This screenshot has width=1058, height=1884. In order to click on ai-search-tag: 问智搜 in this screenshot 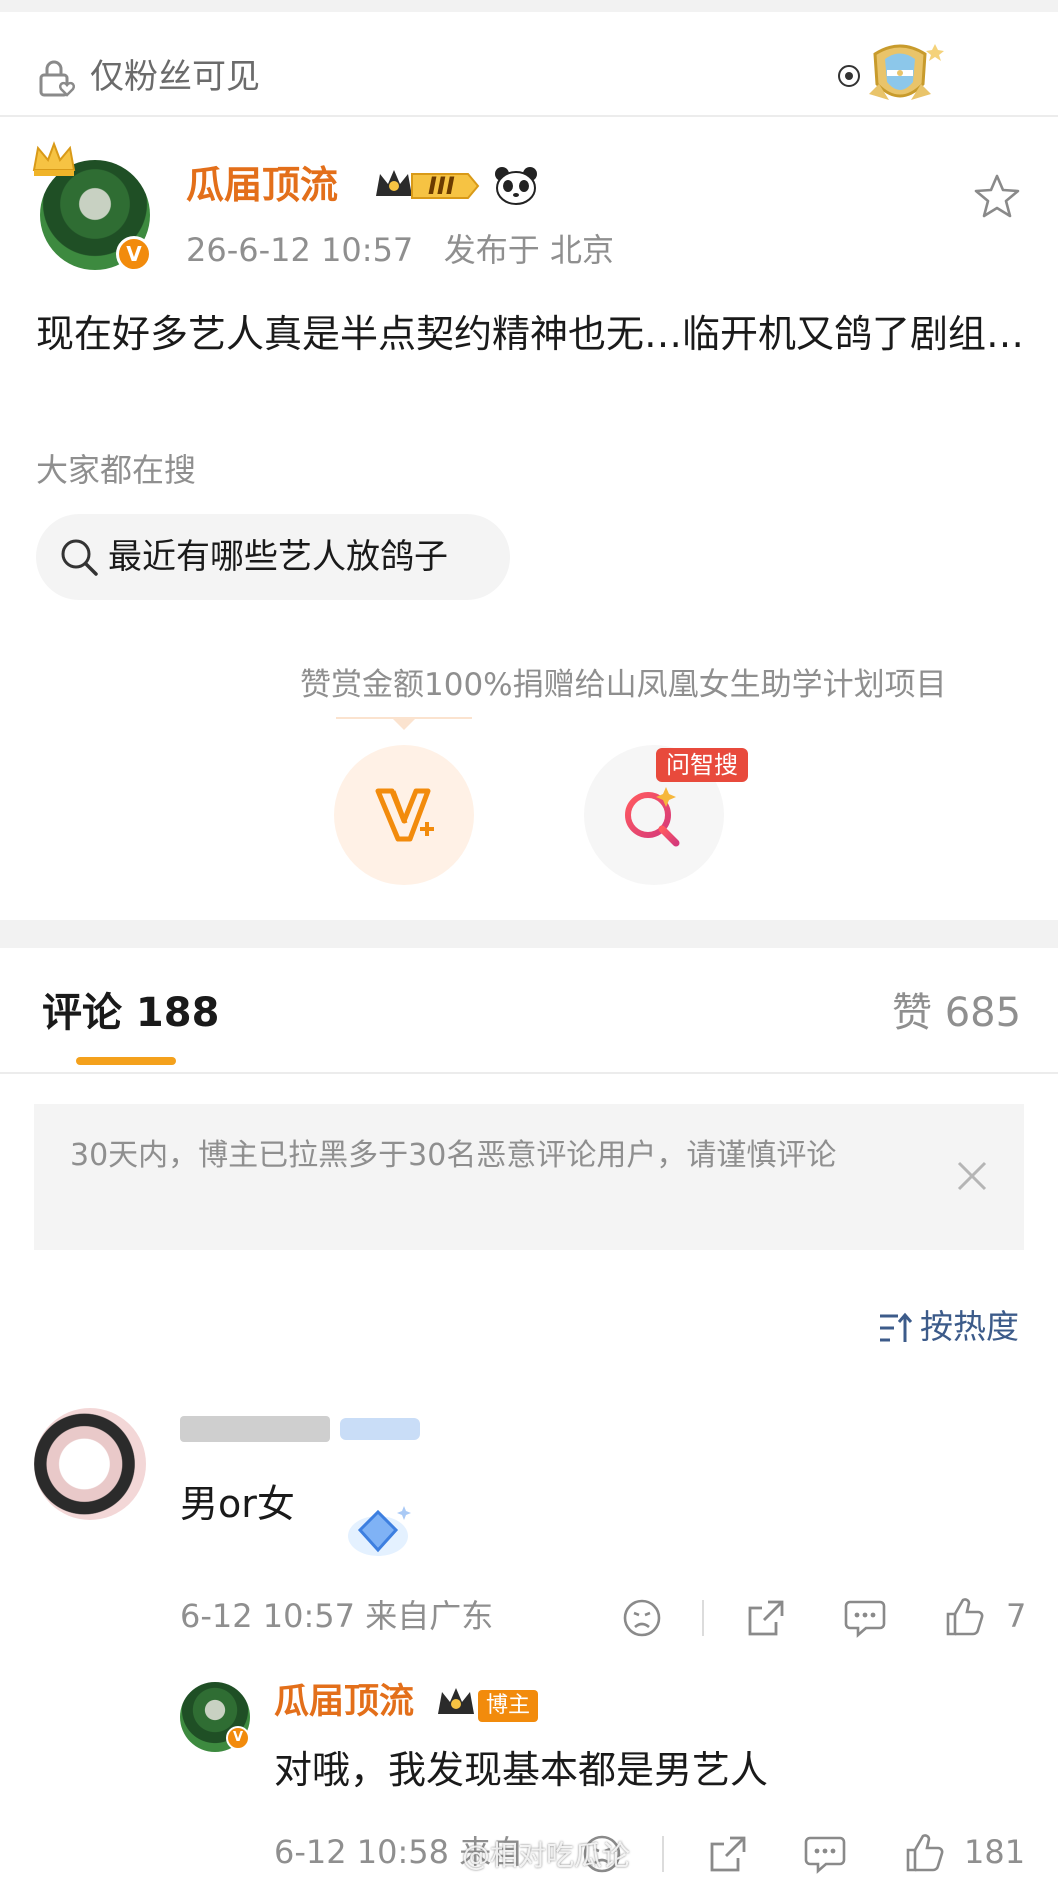, I will do `click(702, 765)`.